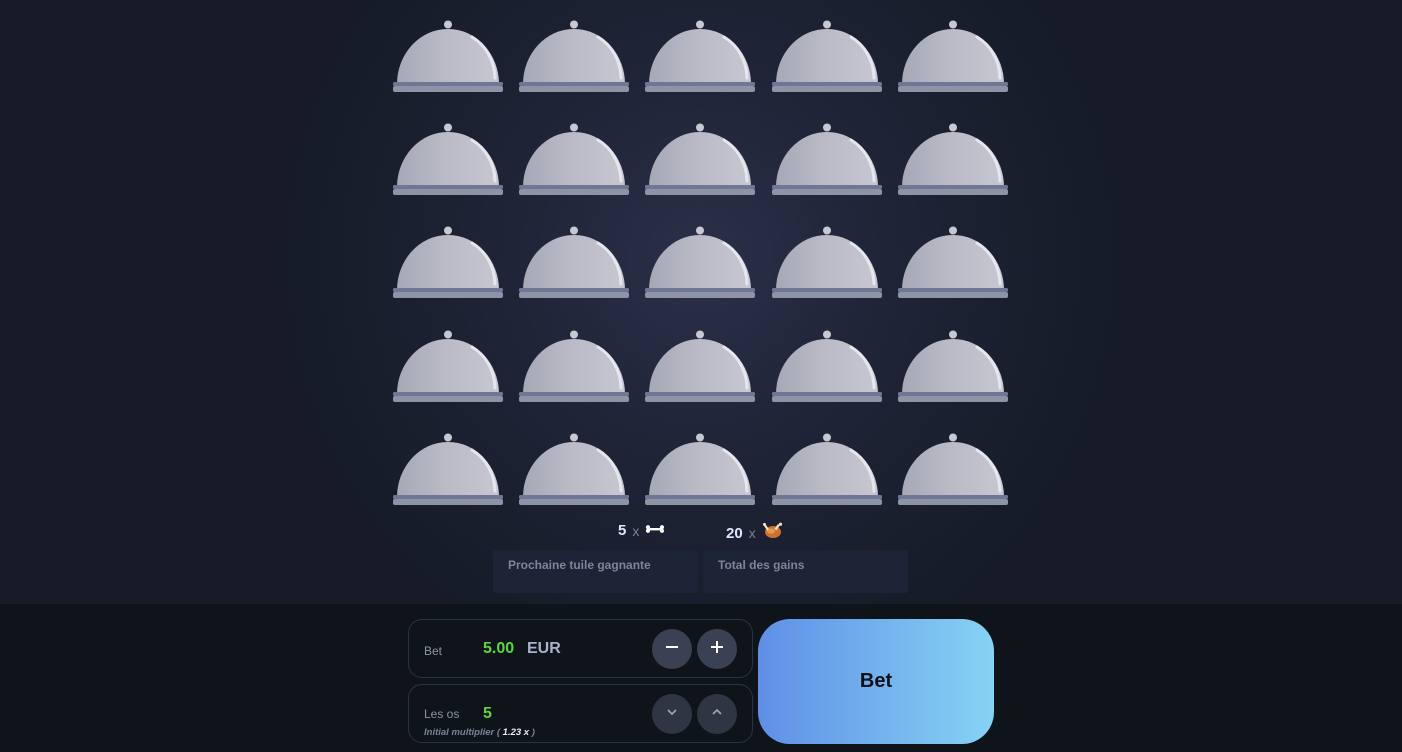 This screenshot has height=752, width=1402. I want to click on tile-cloche-r3-c2, so click(574, 263).